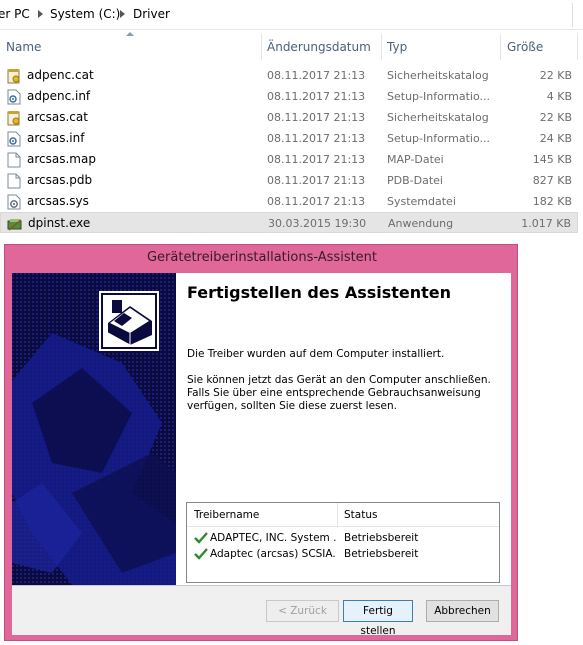 Image resolution: width=583 pixels, height=645 pixels. I want to click on system-file-icon, so click(14, 202).